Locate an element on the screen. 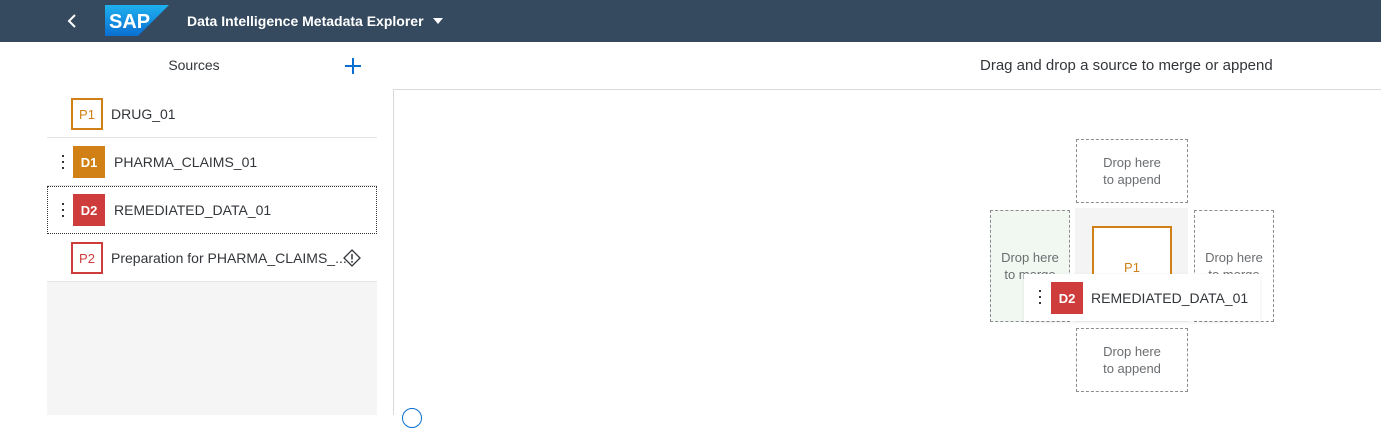 The height and width of the screenshot is (428, 1381). dragging-source-item: D2 REMEDIATED_DATA_01 is located at coordinates (1142, 297).